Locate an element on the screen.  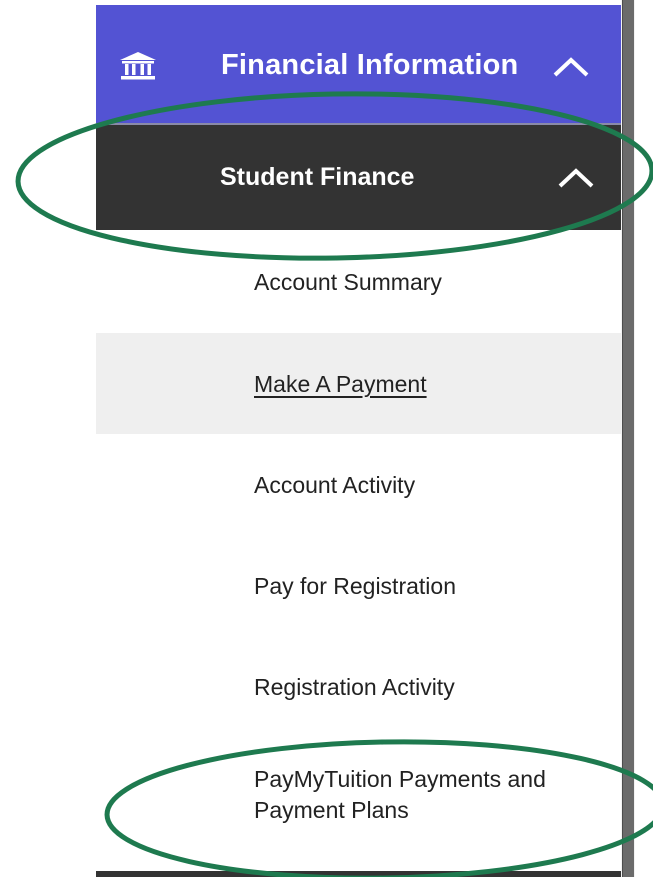
menu-item-label: Pay for Registration is located at coordinates (355, 586).